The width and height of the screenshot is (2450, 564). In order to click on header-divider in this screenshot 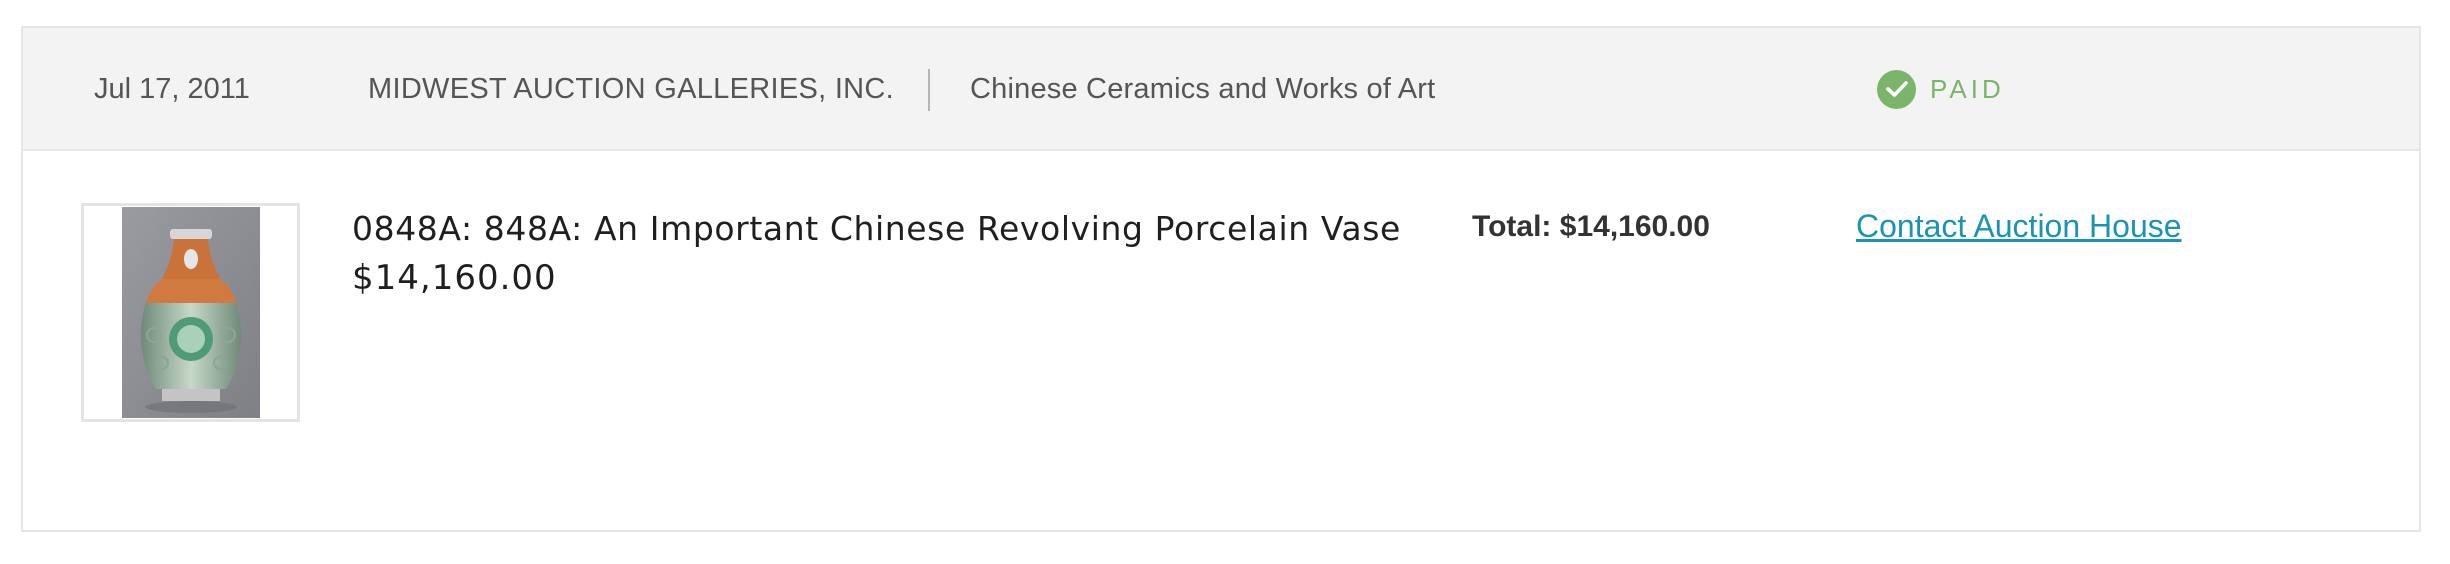, I will do `click(929, 90)`.